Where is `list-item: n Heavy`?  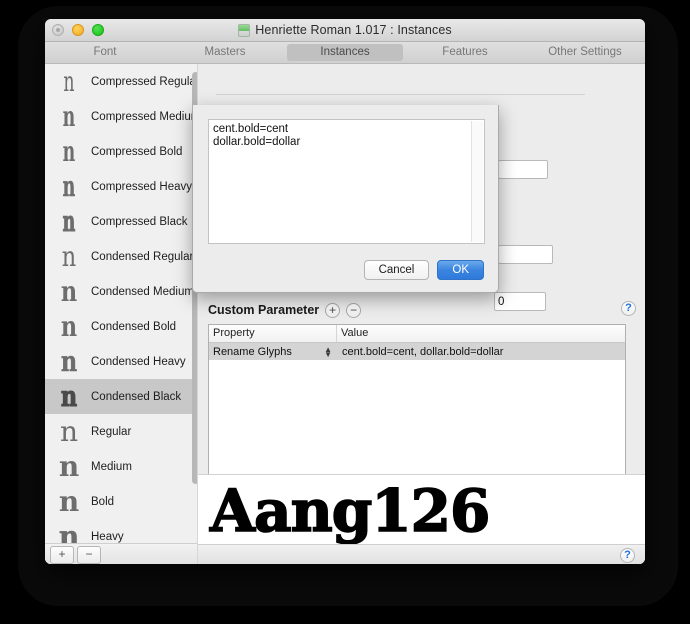 list-item: n Heavy is located at coordinates (121, 531).